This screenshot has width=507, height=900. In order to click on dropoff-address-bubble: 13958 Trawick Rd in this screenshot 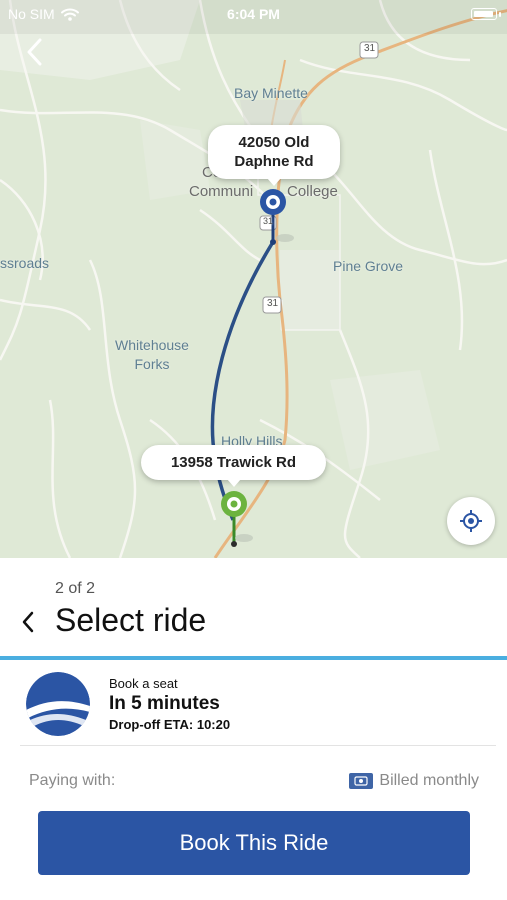, I will do `click(233, 466)`.